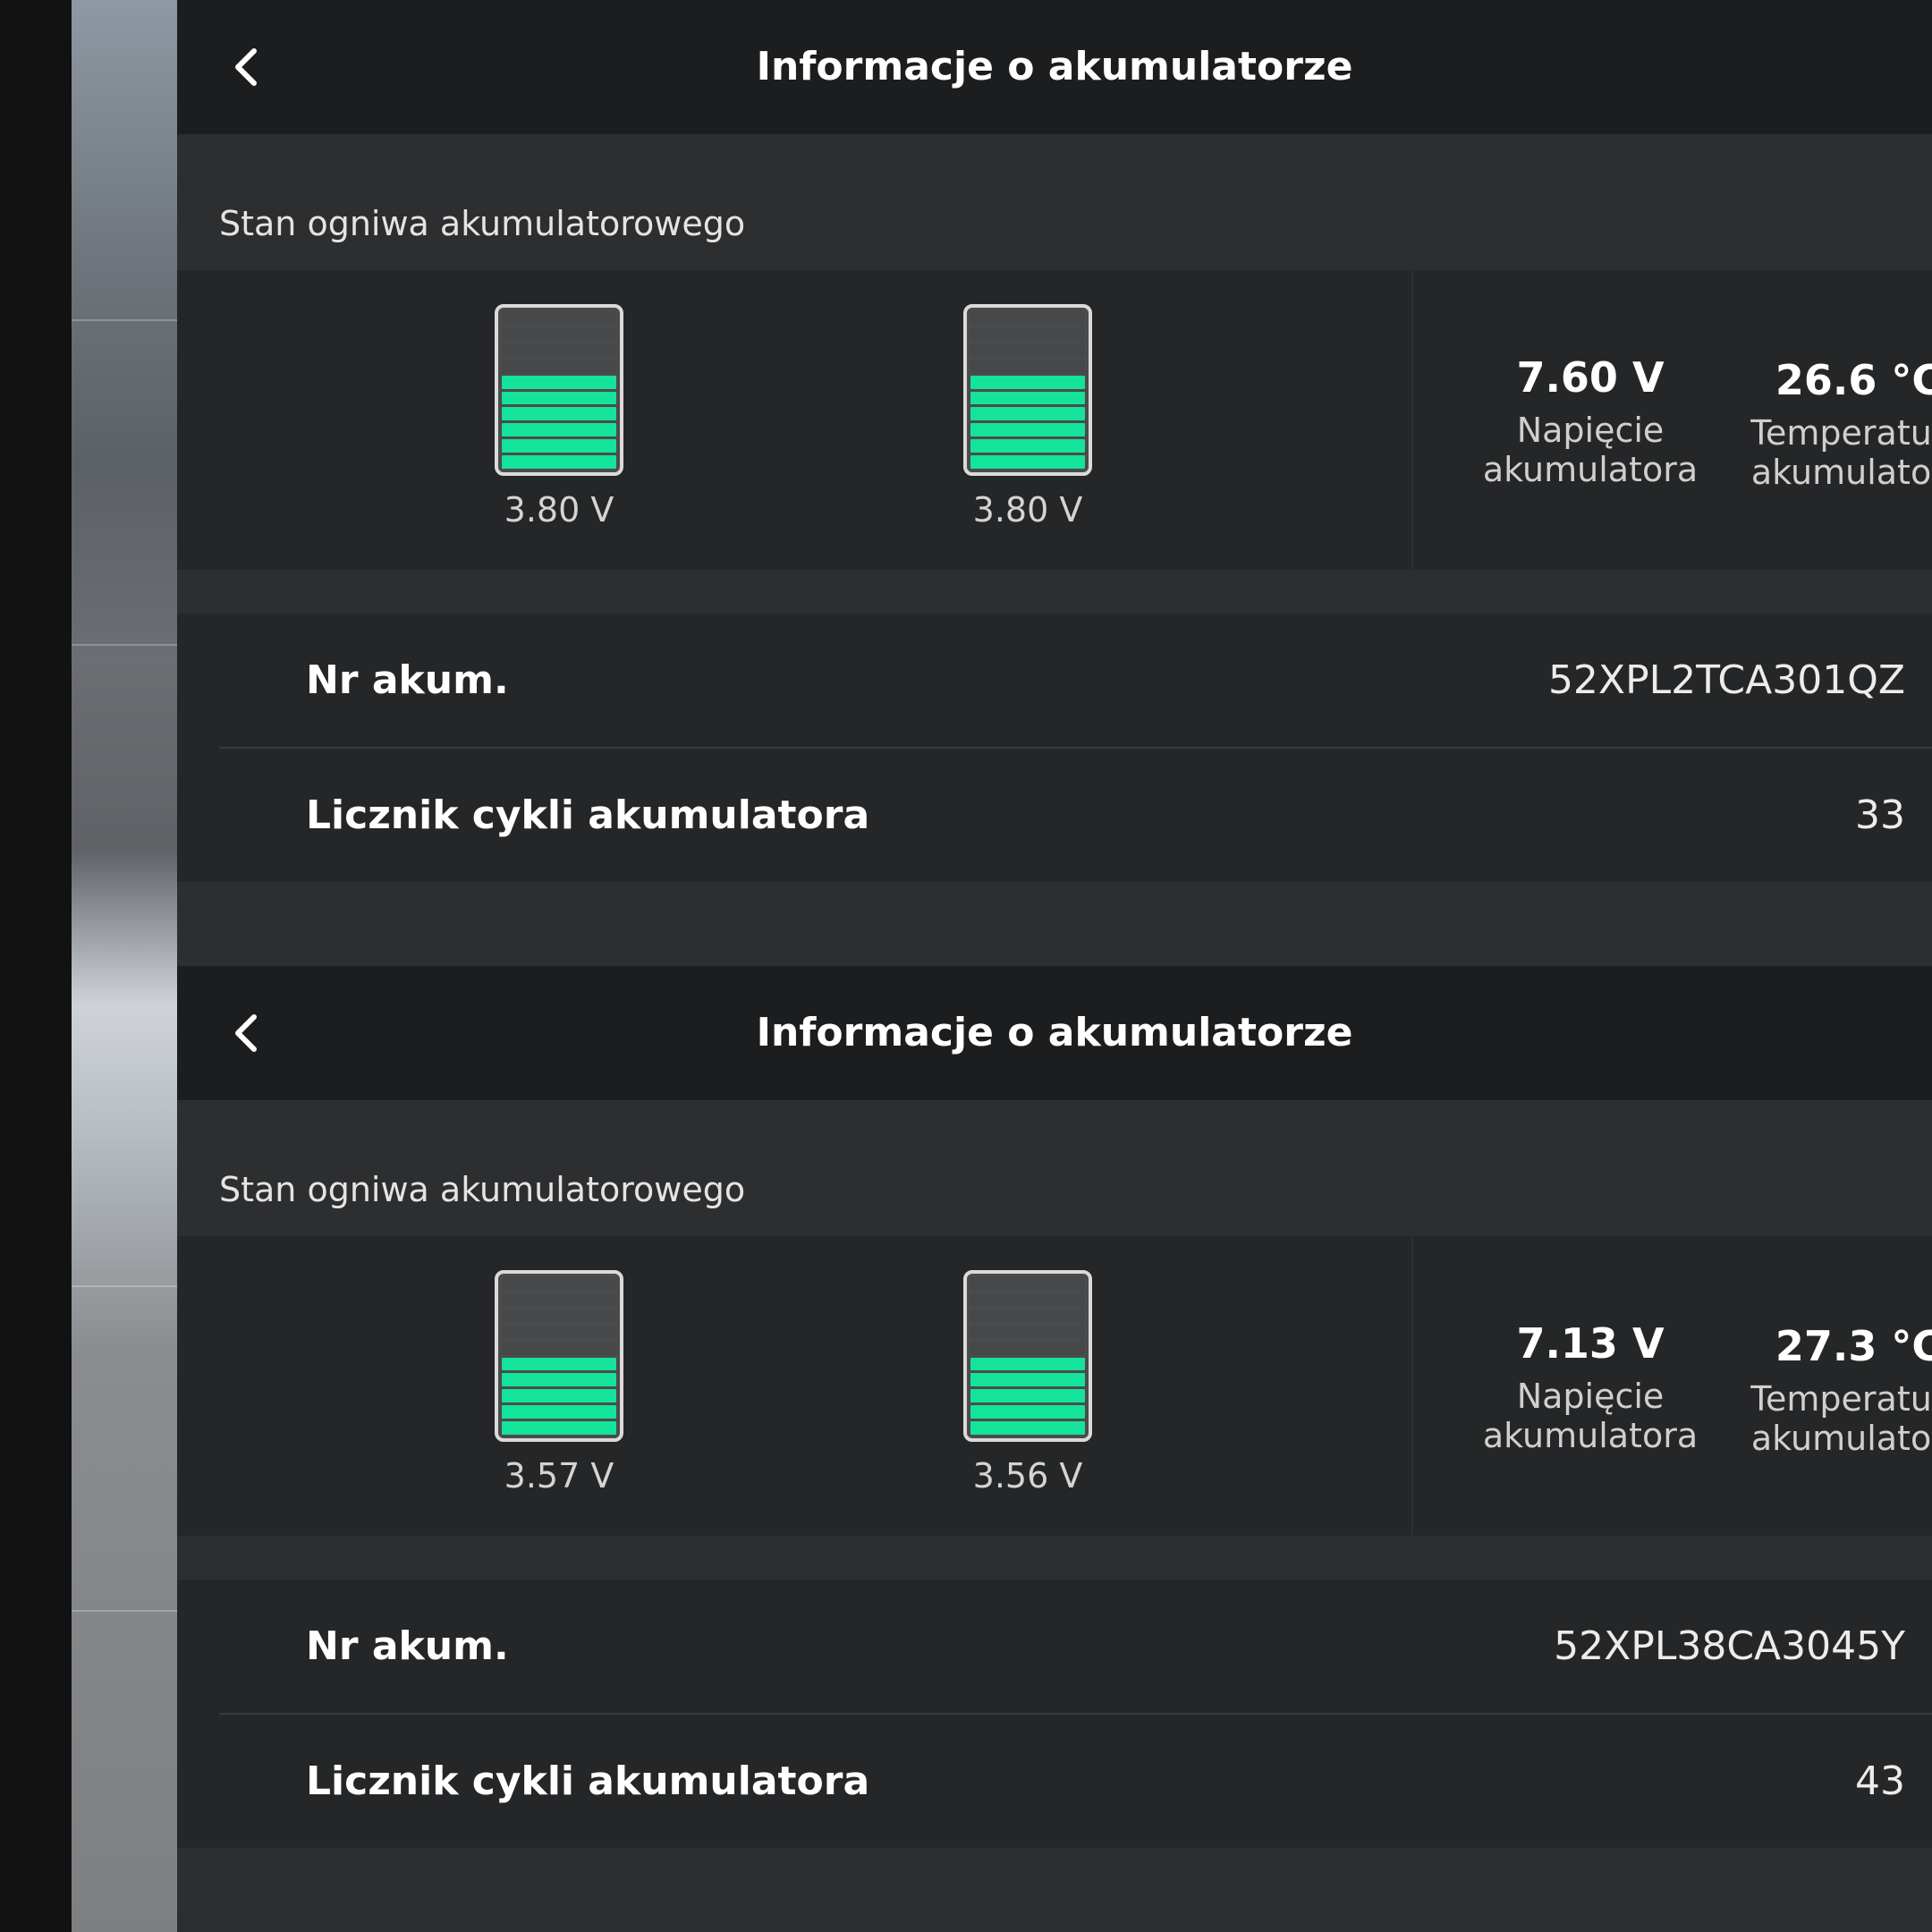 Image resolution: width=1932 pixels, height=1932 pixels. I want to click on row-value: 33, so click(1880, 815).